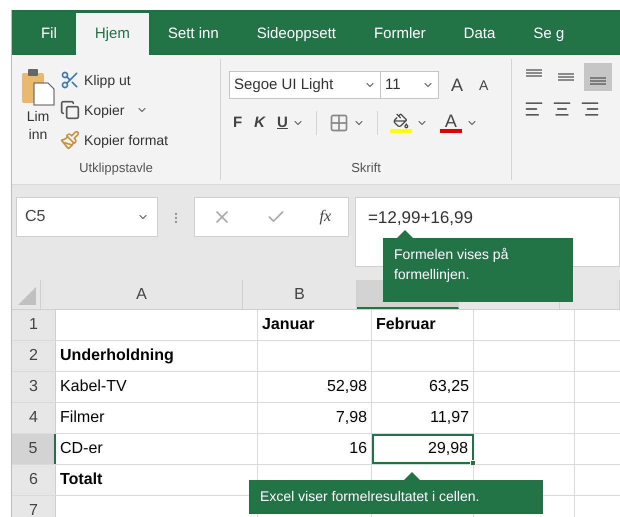 The width and height of the screenshot is (620, 517). Describe the element at coordinates (34, 387) in the screenshot. I see `row-header: 3` at that location.